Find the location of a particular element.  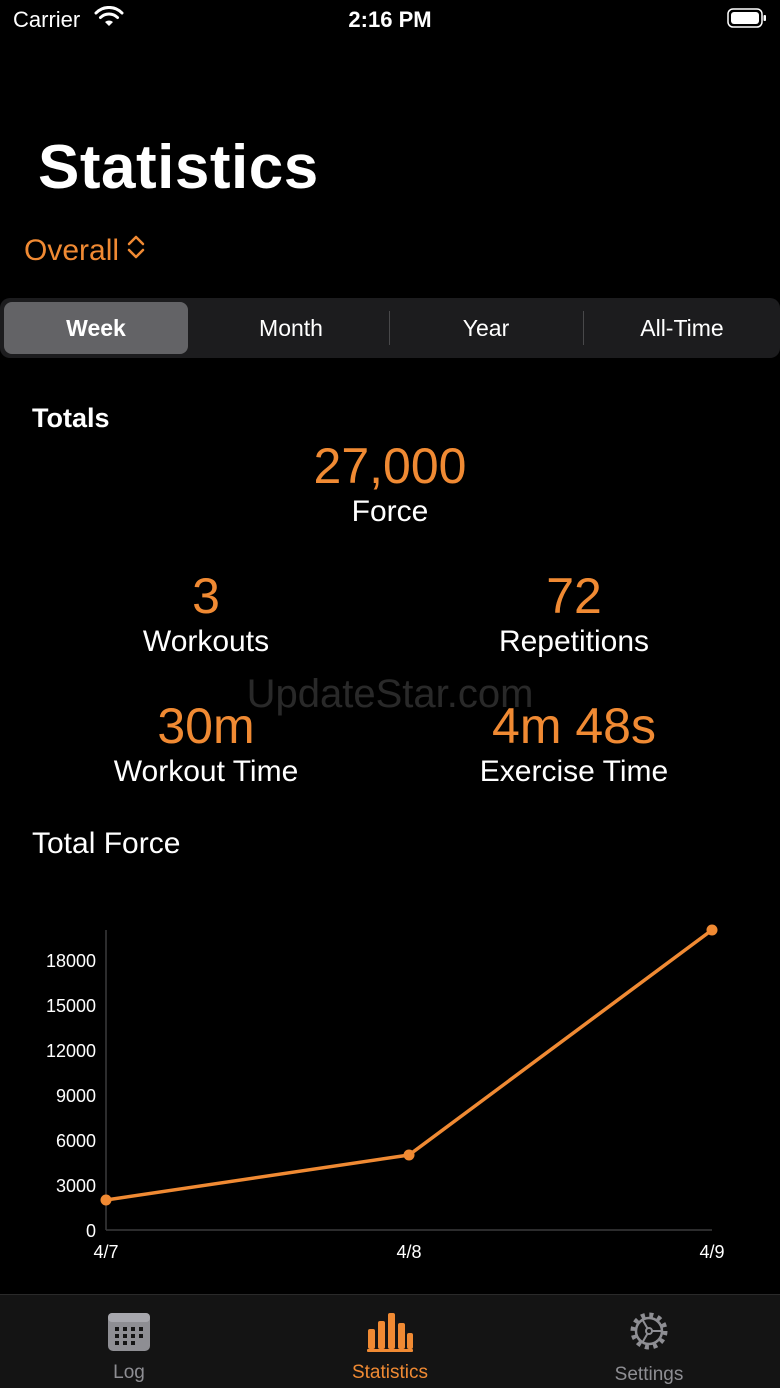

exercise-time-label: Exercise Time is located at coordinates (574, 771).